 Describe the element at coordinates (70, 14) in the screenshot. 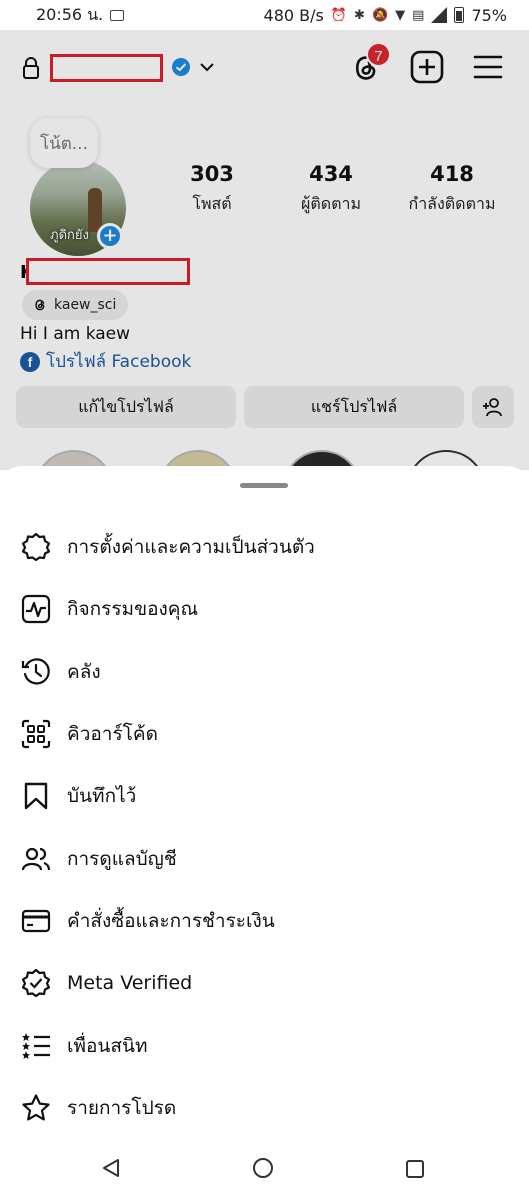

I see `status-time: 20:56 น.` at that location.